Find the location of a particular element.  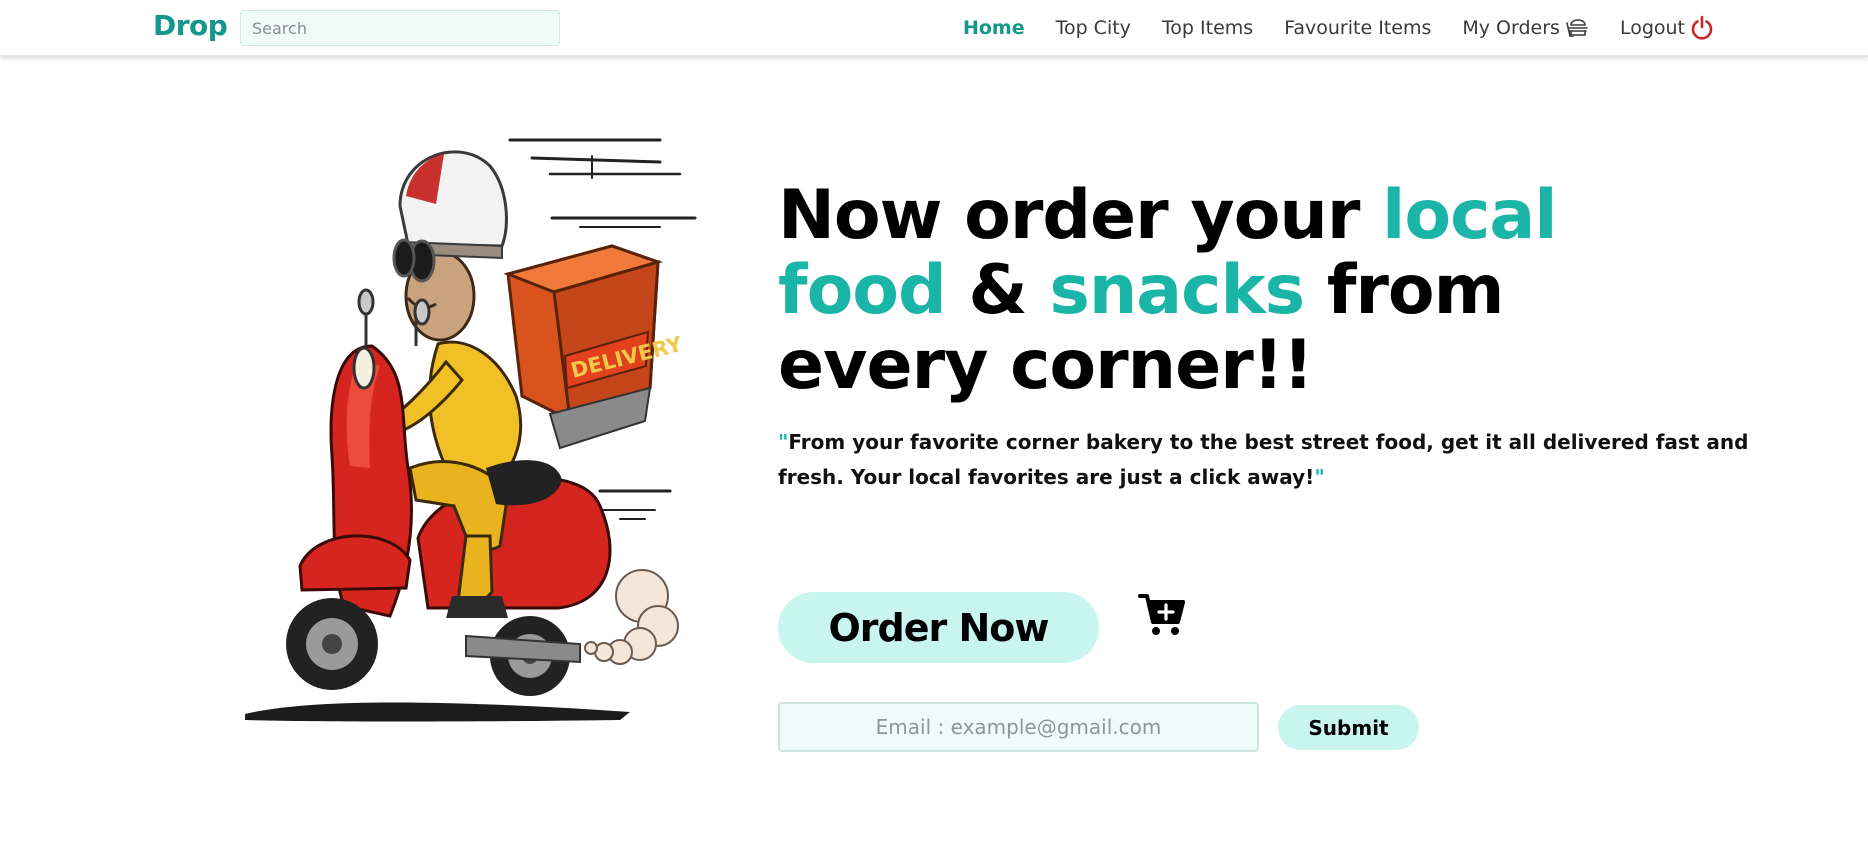

search-input is located at coordinates (400, 28).